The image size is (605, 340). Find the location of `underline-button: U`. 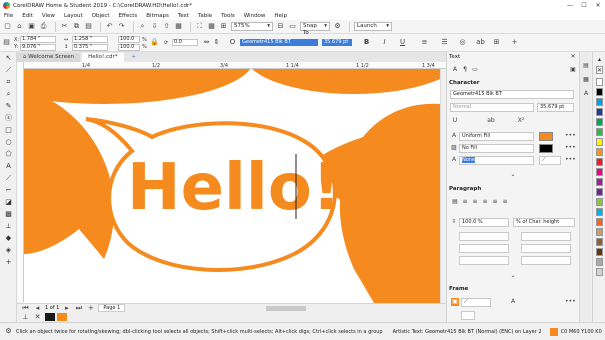

underline-button: U is located at coordinates (402, 42).